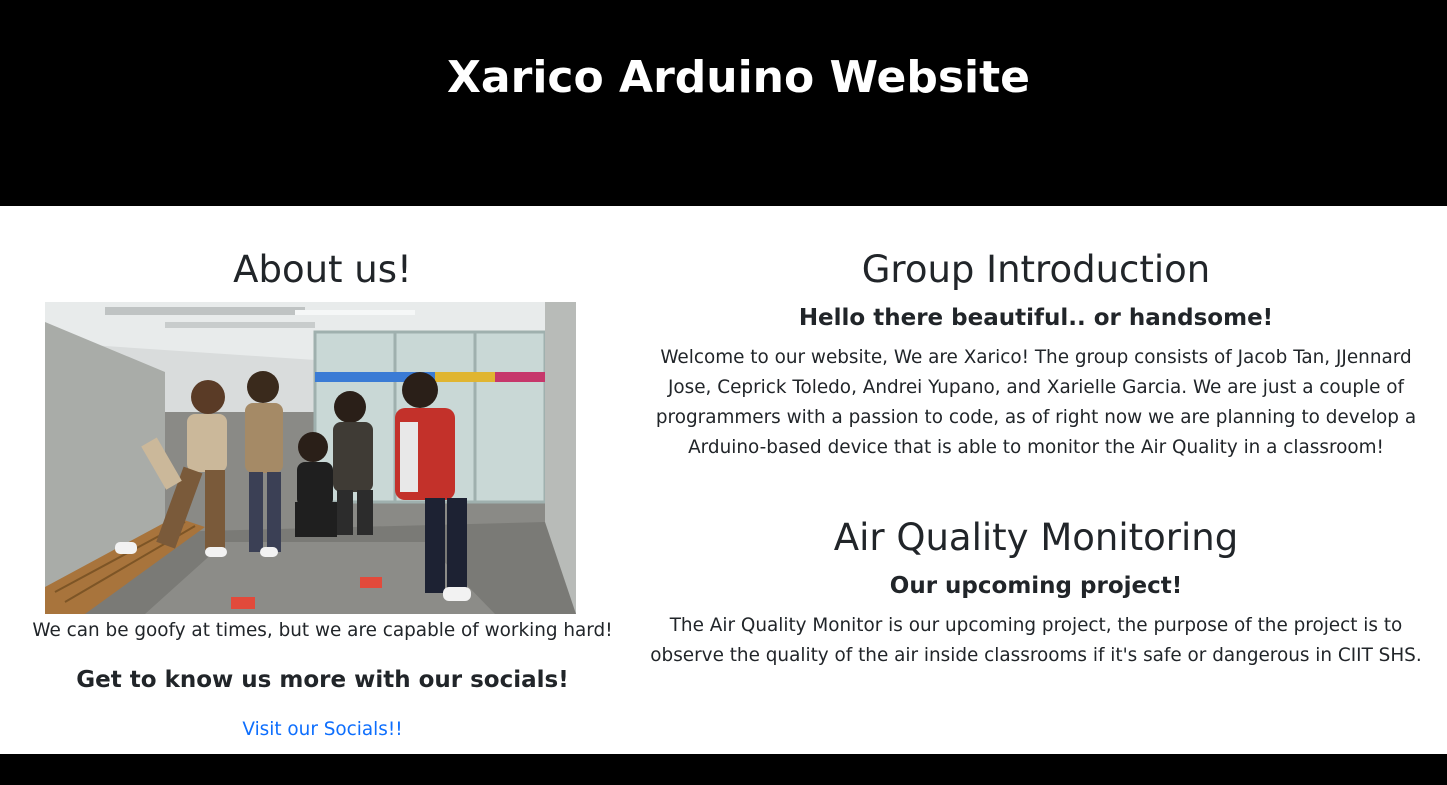 Image resolution: width=1447 pixels, height=785 pixels. What do you see at coordinates (1036, 269) in the screenshot?
I see `group-introduction-title: Group Introduction` at bounding box center [1036, 269].